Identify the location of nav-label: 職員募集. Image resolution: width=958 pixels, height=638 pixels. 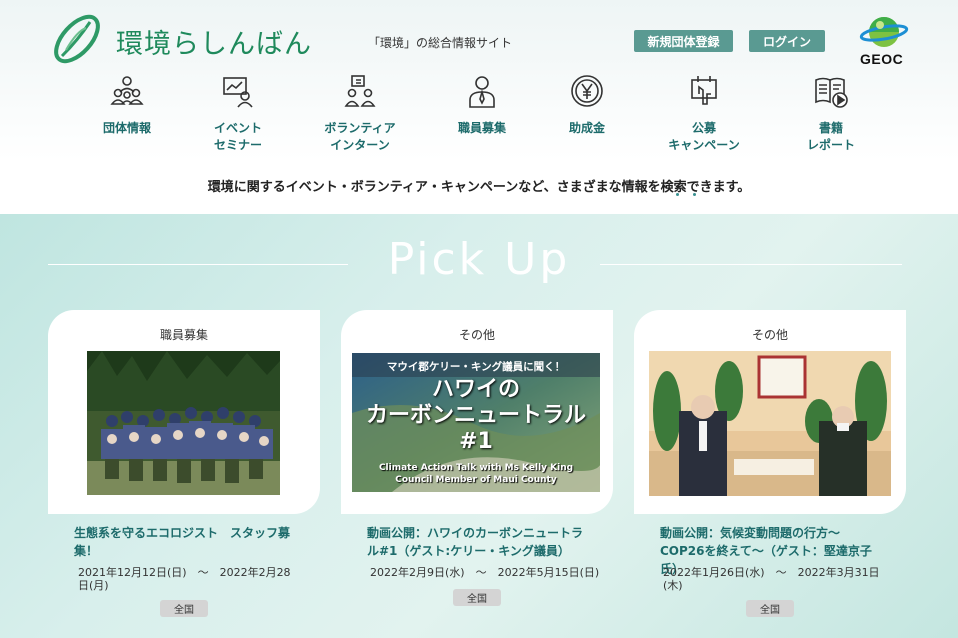
(481, 128).